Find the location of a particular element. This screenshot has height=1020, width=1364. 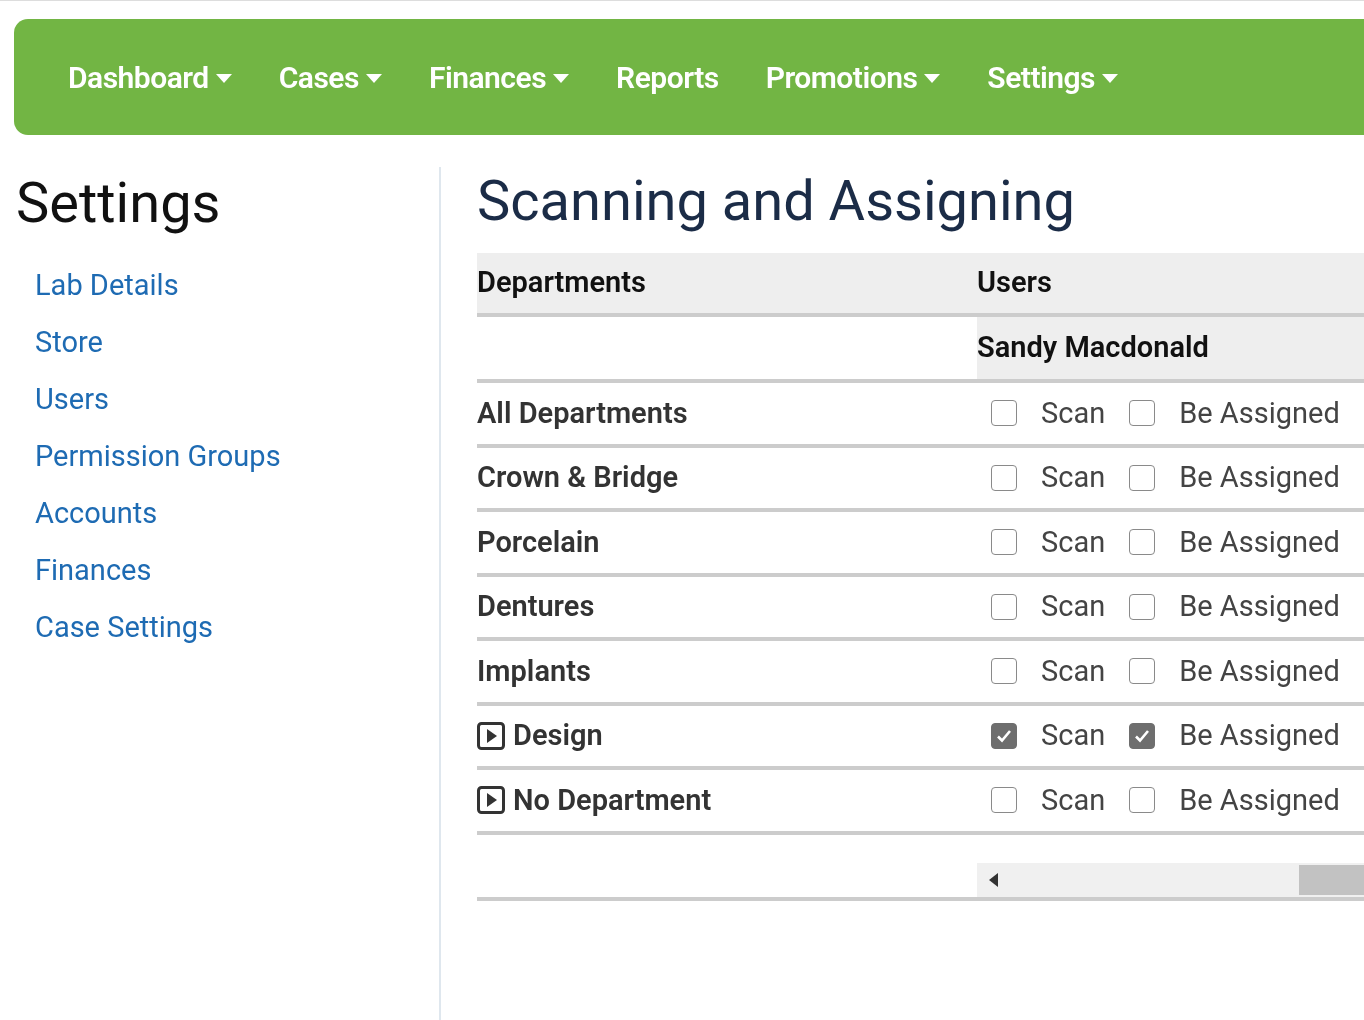

user-name: Sandy Macdonald is located at coordinates (1093, 348).